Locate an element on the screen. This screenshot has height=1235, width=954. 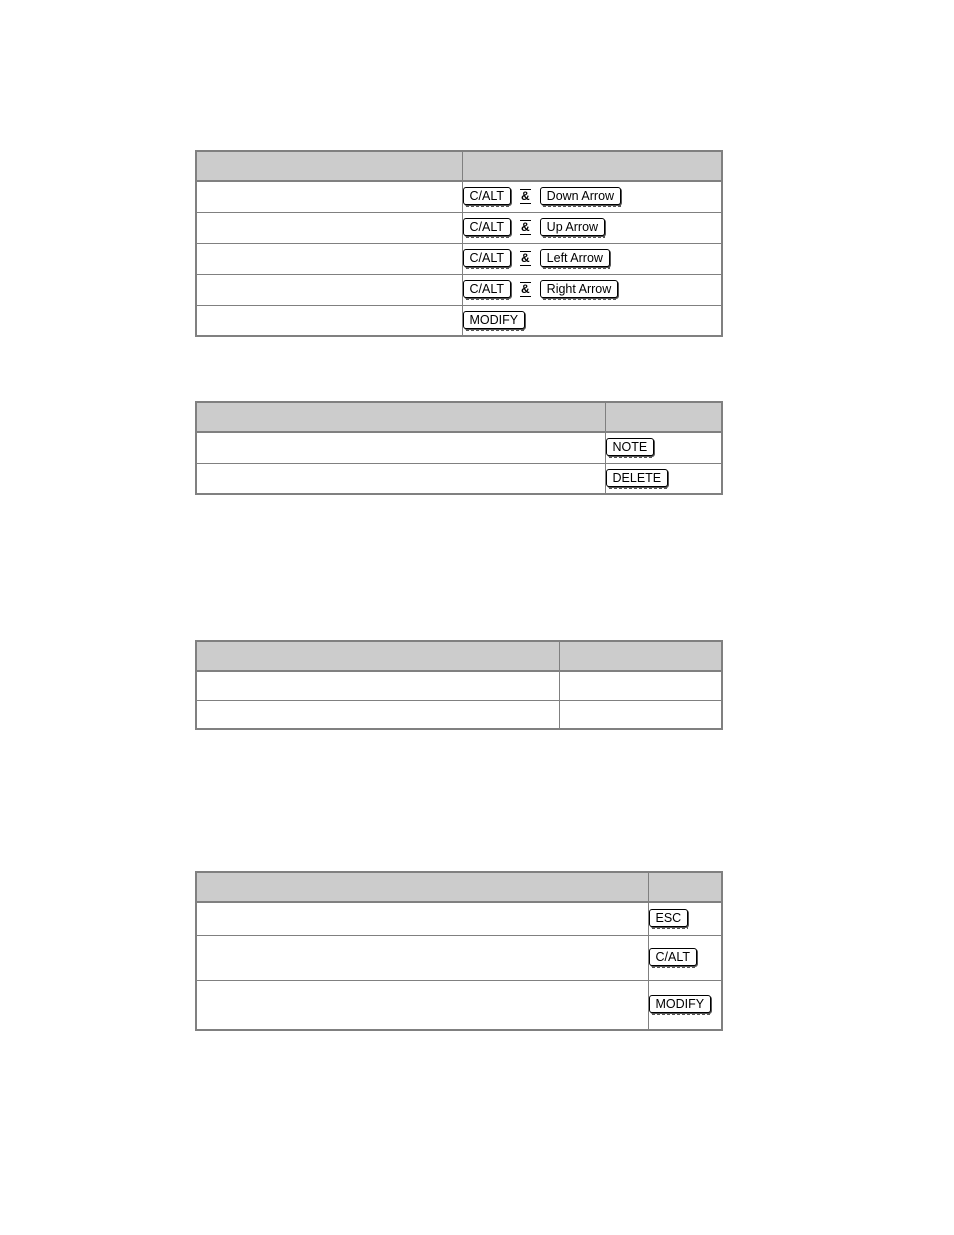
keycap-delete: DELETE is located at coordinates (637, 478).